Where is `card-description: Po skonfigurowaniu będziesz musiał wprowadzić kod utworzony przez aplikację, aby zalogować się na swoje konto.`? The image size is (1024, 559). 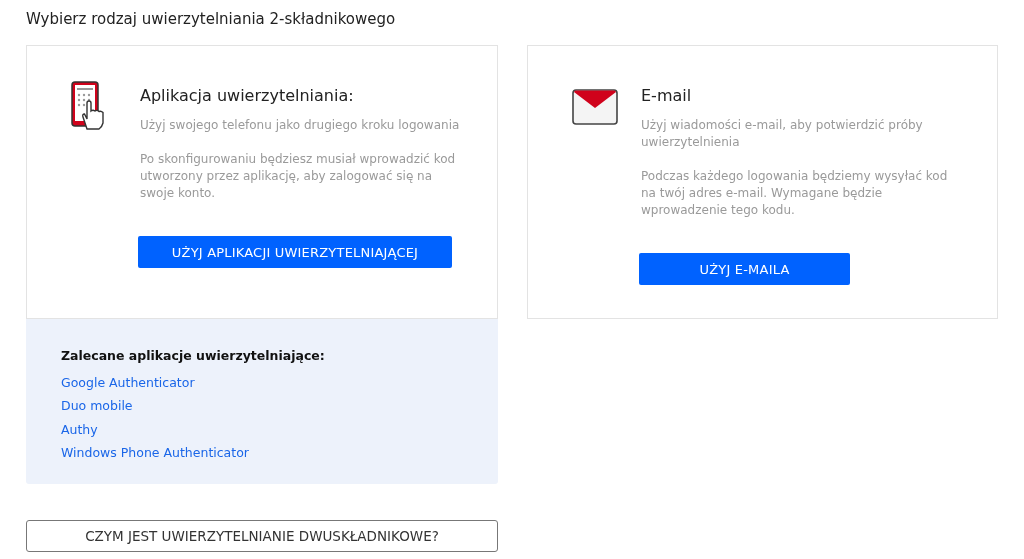
card-description: Po skonfigurowaniu będziesz musiał wprowadzić kod utworzony przez aplikację, aby zalogować się na swoje konto. is located at coordinates (298, 176).